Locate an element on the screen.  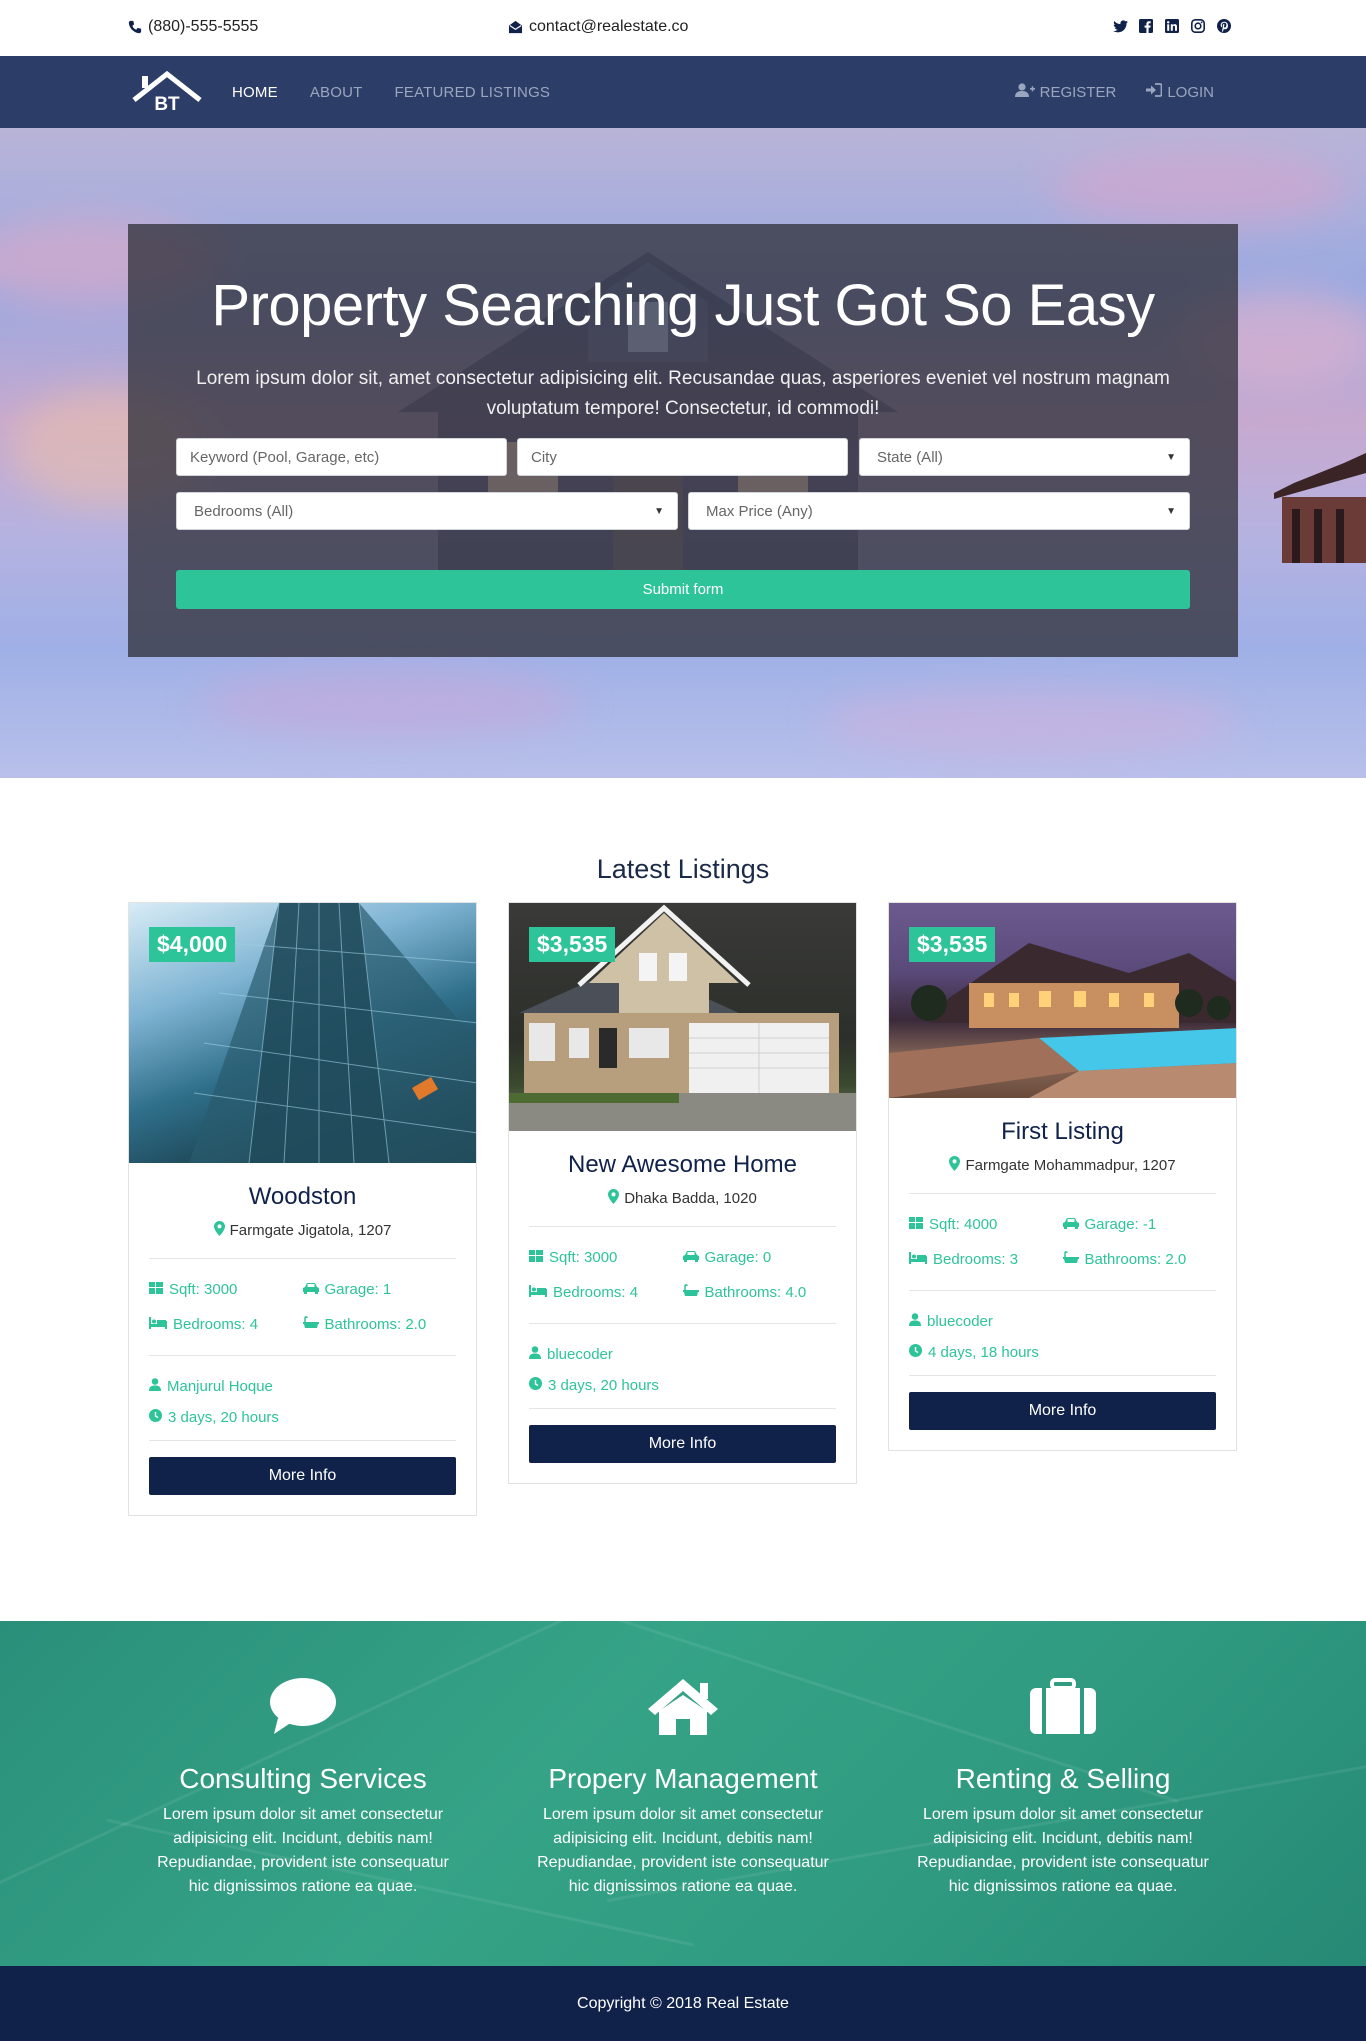
price-badge: $4,000 is located at coordinates (192, 944).